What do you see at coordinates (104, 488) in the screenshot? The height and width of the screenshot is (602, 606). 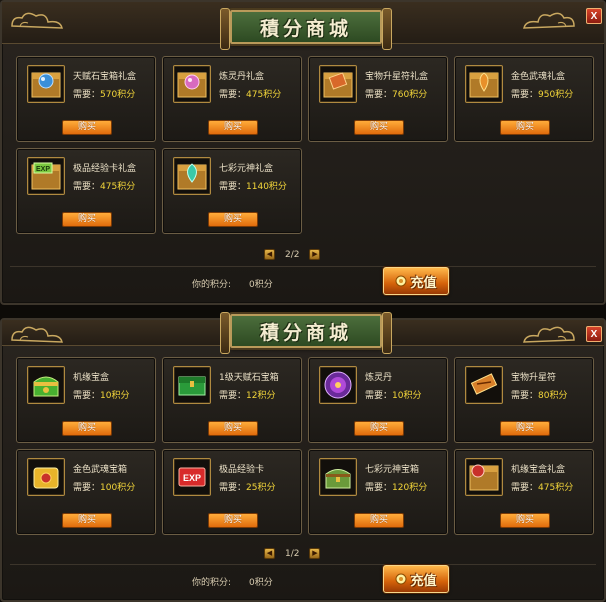 I see `item-price: 需要：100积分` at bounding box center [104, 488].